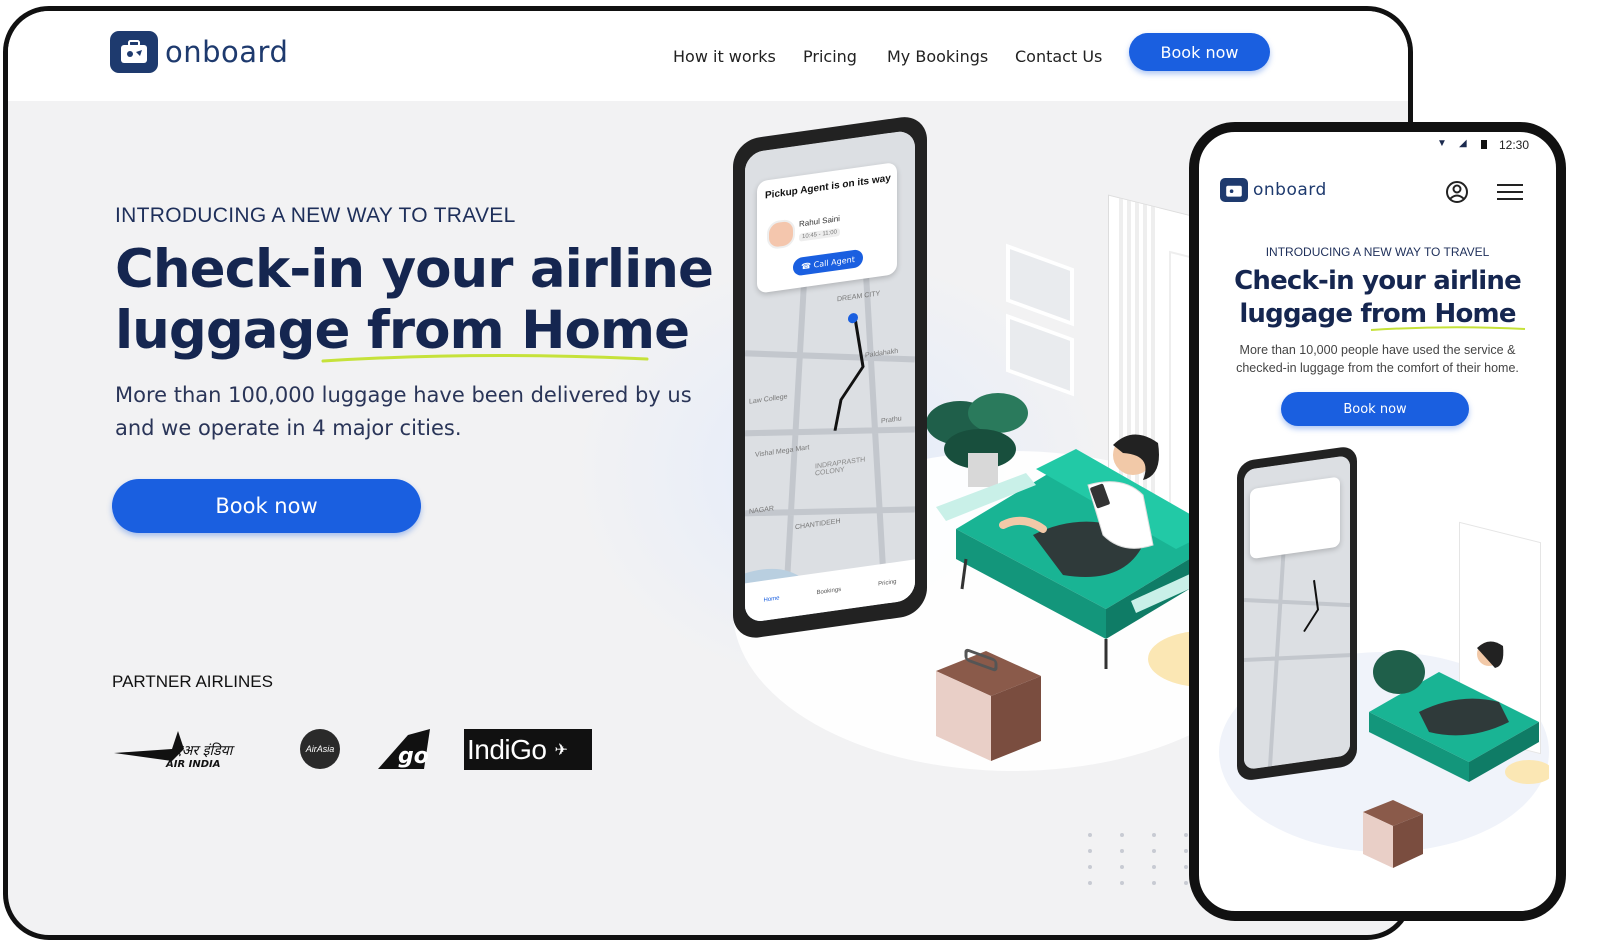 The height and width of the screenshot is (949, 1617). What do you see at coordinates (1484, 144) in the screenshot?
I see `battery-icon` at bounding box center [1484, 144].